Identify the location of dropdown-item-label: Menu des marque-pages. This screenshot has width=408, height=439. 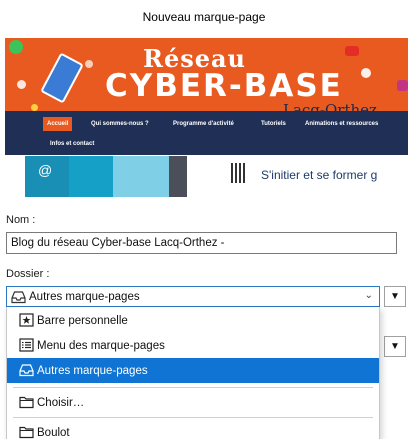
(101, 345).